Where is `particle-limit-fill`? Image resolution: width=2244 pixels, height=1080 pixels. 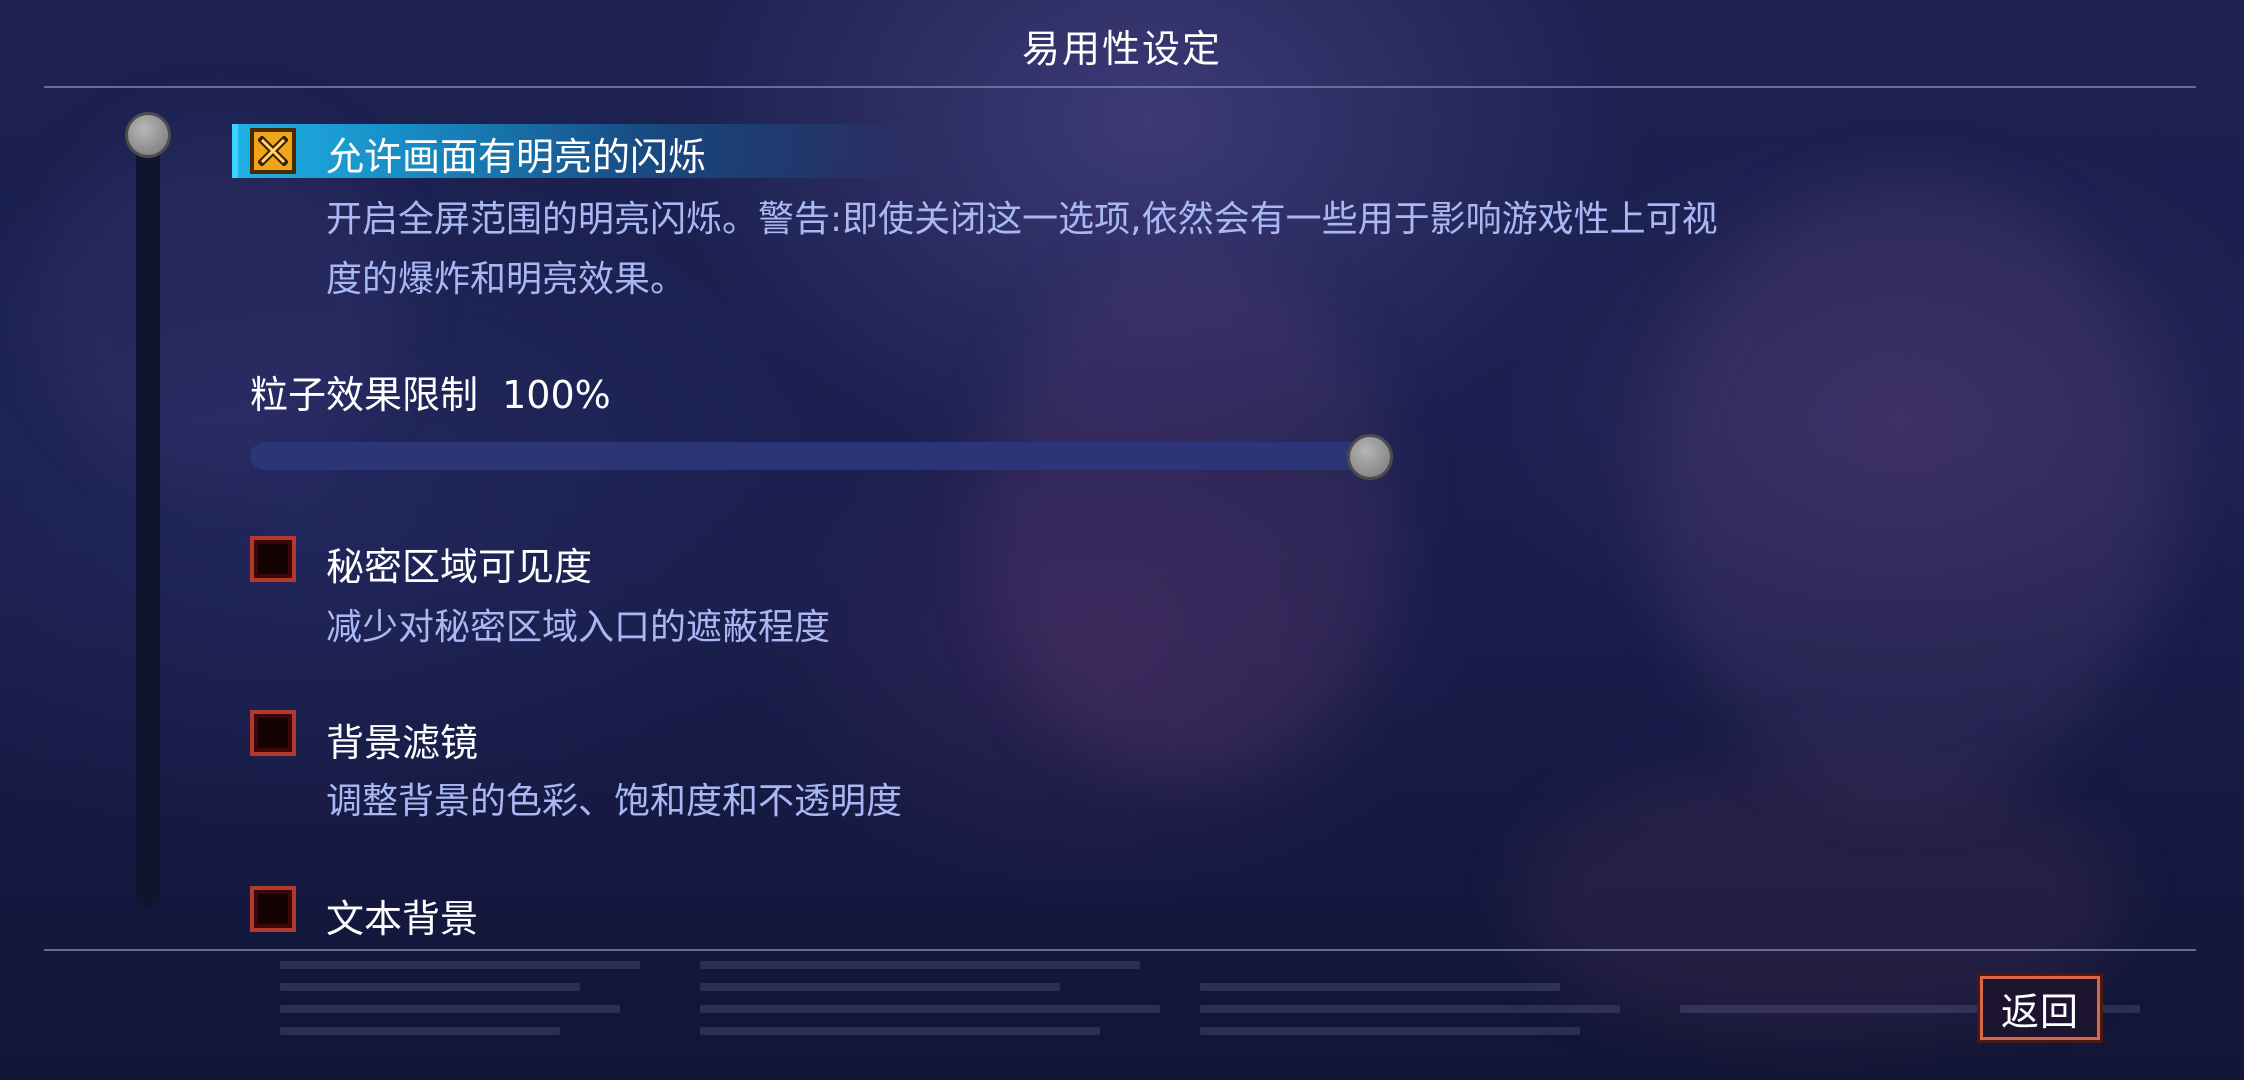 particle-limit-fill is located at coordinates (810, 456).